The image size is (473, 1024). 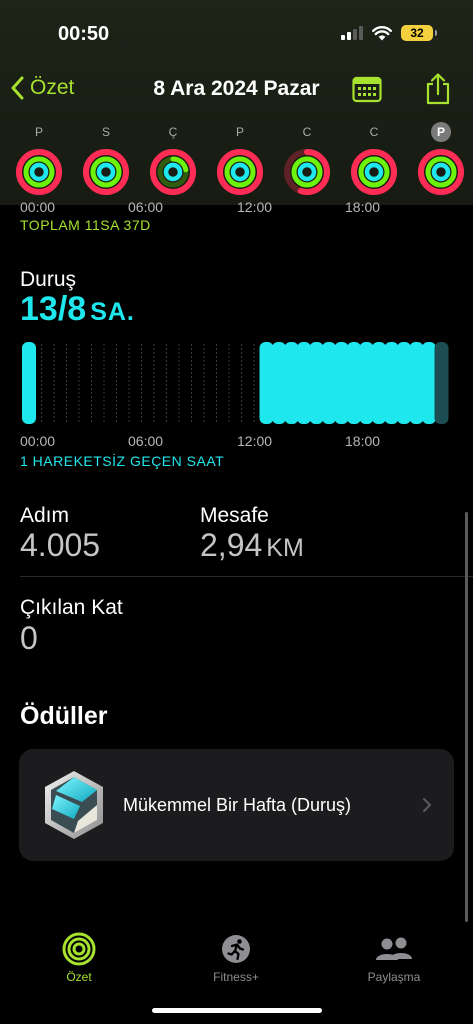 I want to click on stand-hour-labels: 00:00 06:00 12:00 18:00, so click(x=235, y=441).